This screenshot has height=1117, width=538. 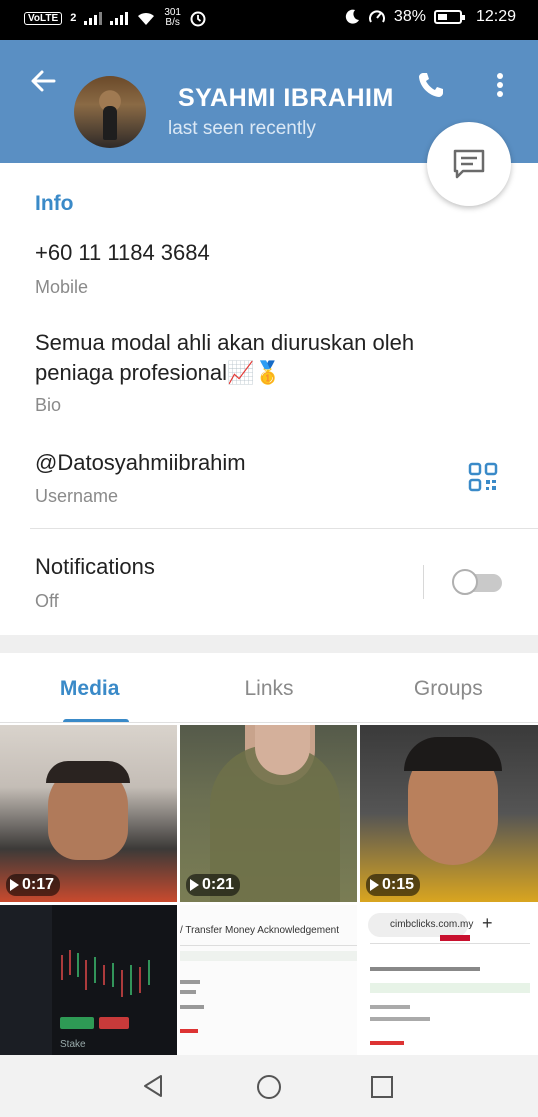 I want to click on video-duration: 0:15, so click(x=393, y=885).